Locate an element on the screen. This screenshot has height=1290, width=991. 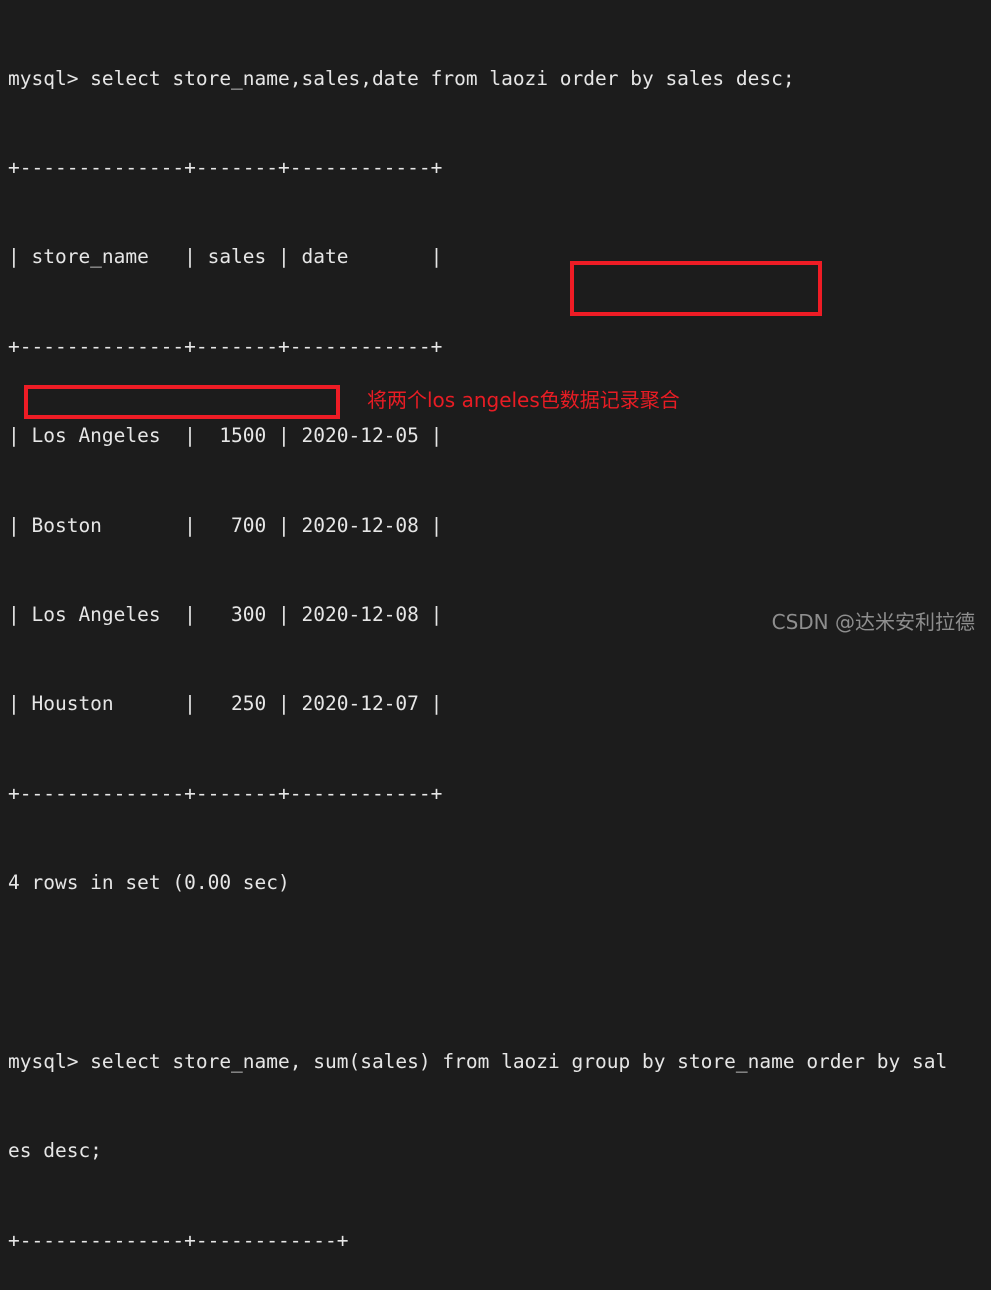
annotation-note: 将两个los angeles色数据记录聚合 is located at coordinates (523, 400).